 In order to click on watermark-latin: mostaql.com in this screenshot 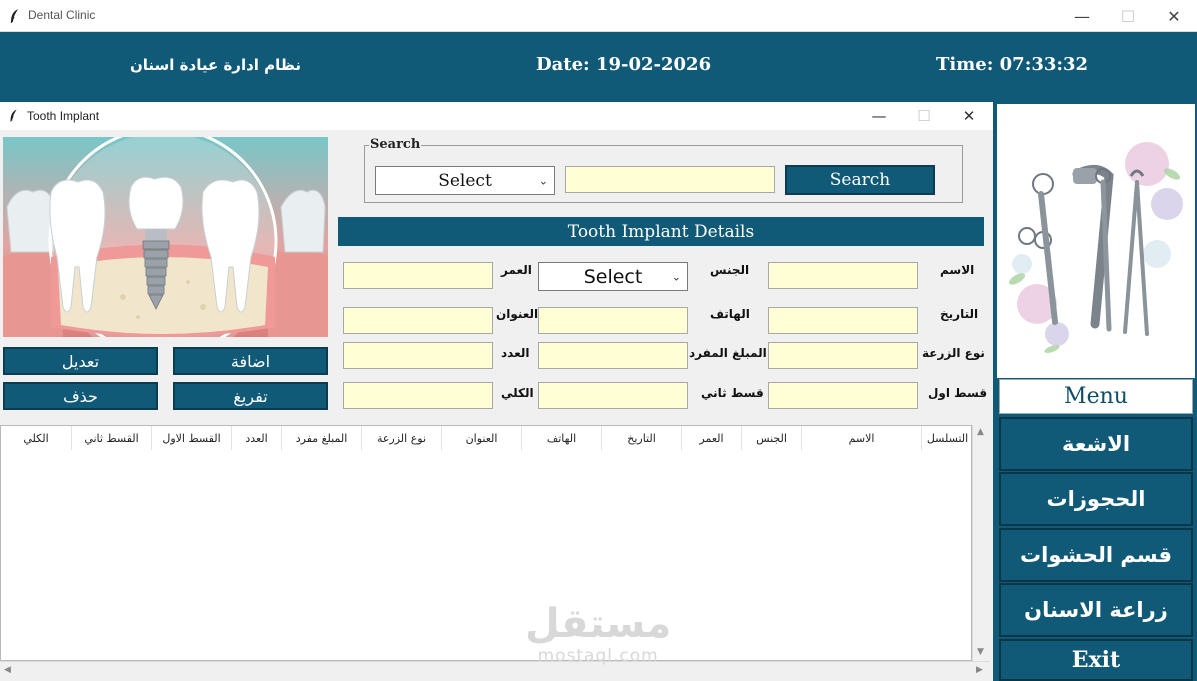, I will do `click(598, 656)`.